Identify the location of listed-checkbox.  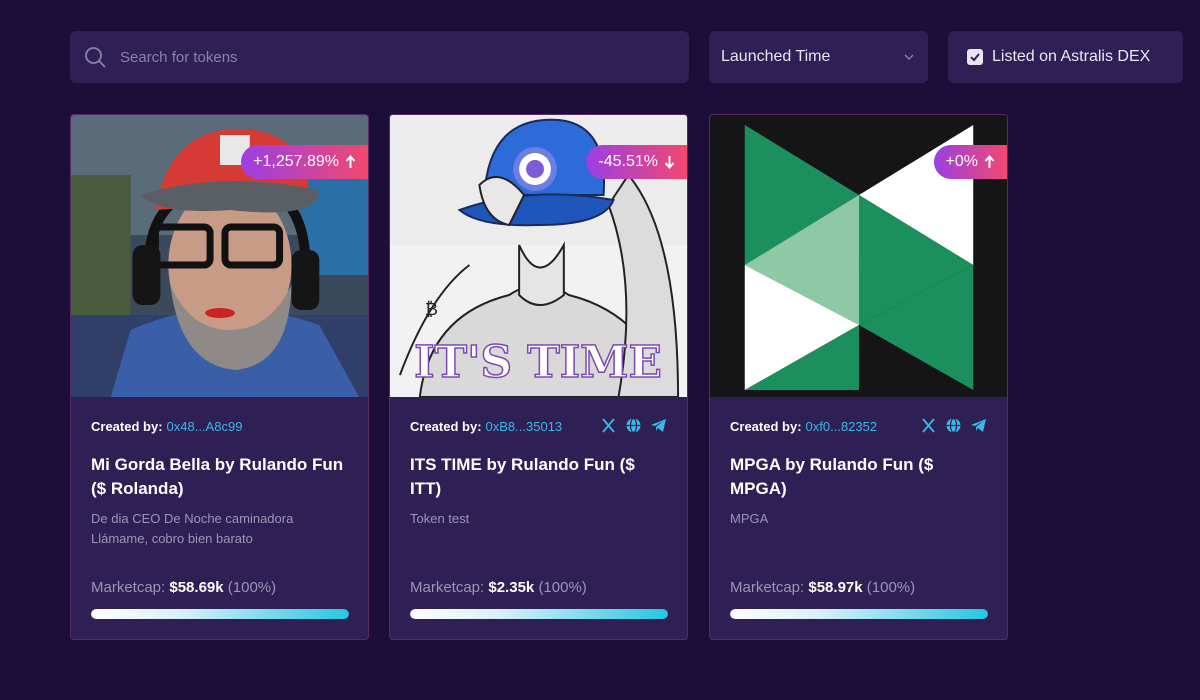
(975, 57).